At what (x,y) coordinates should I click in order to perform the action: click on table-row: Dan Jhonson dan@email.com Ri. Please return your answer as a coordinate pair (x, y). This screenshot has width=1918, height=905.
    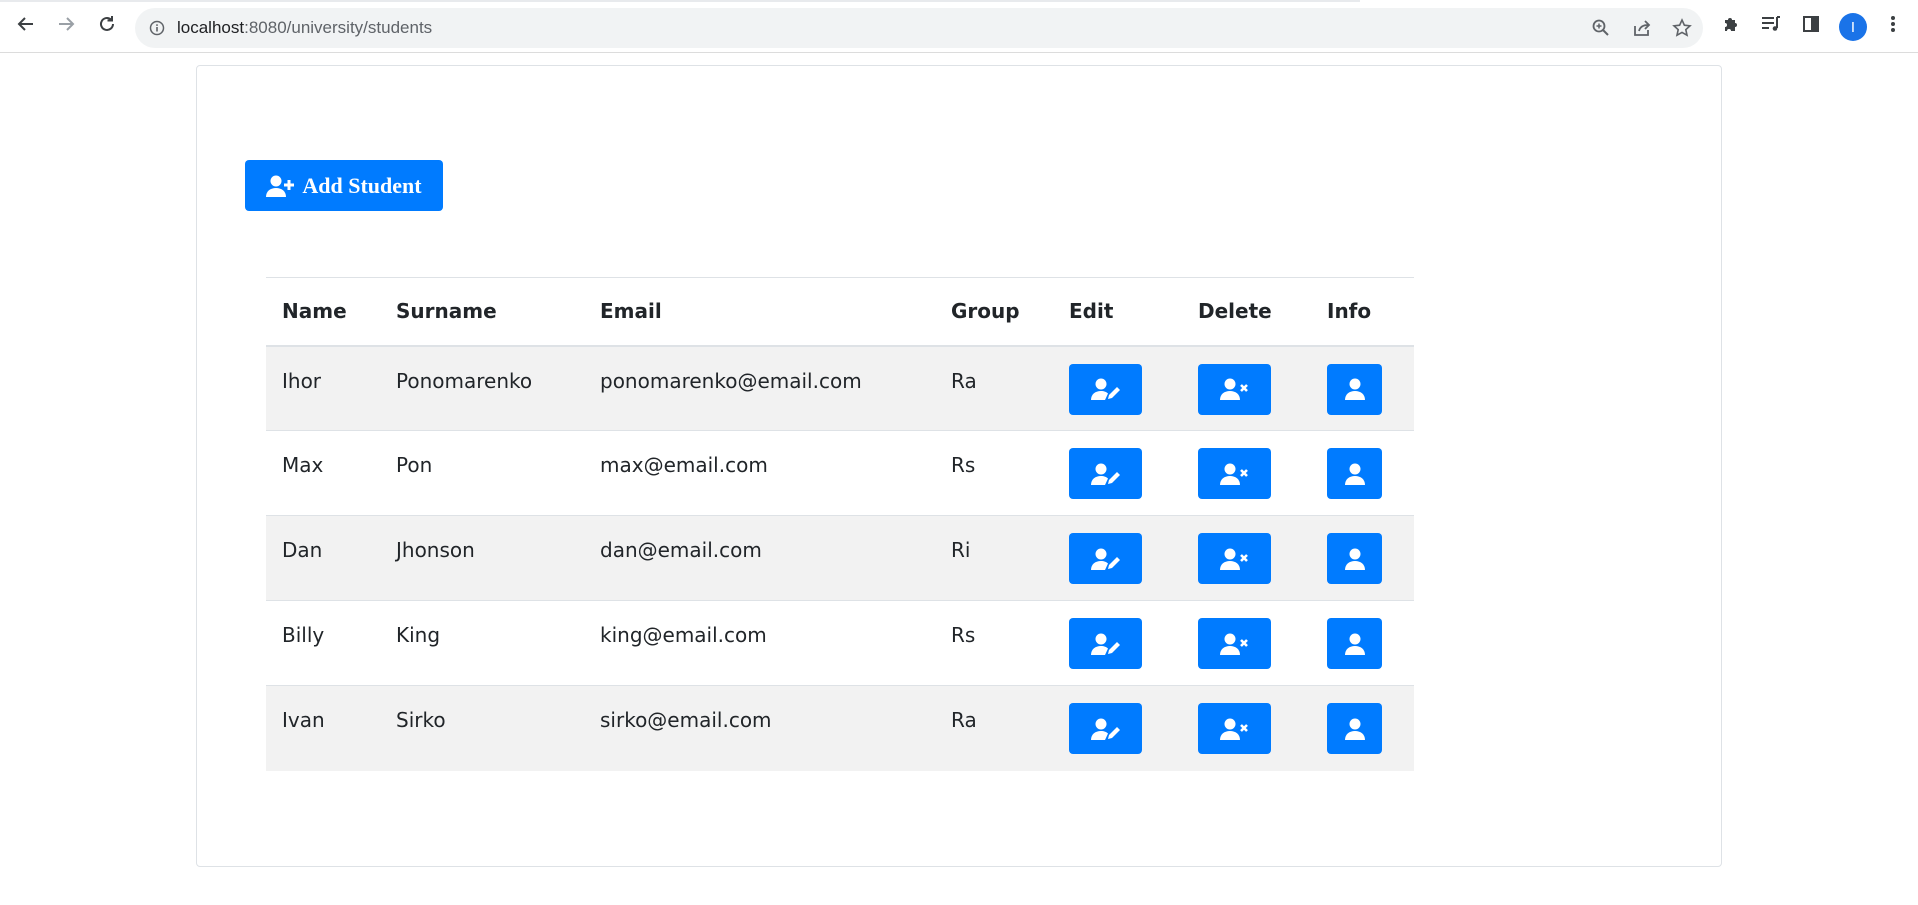
    Looking at the image, I should click on (840, 558).